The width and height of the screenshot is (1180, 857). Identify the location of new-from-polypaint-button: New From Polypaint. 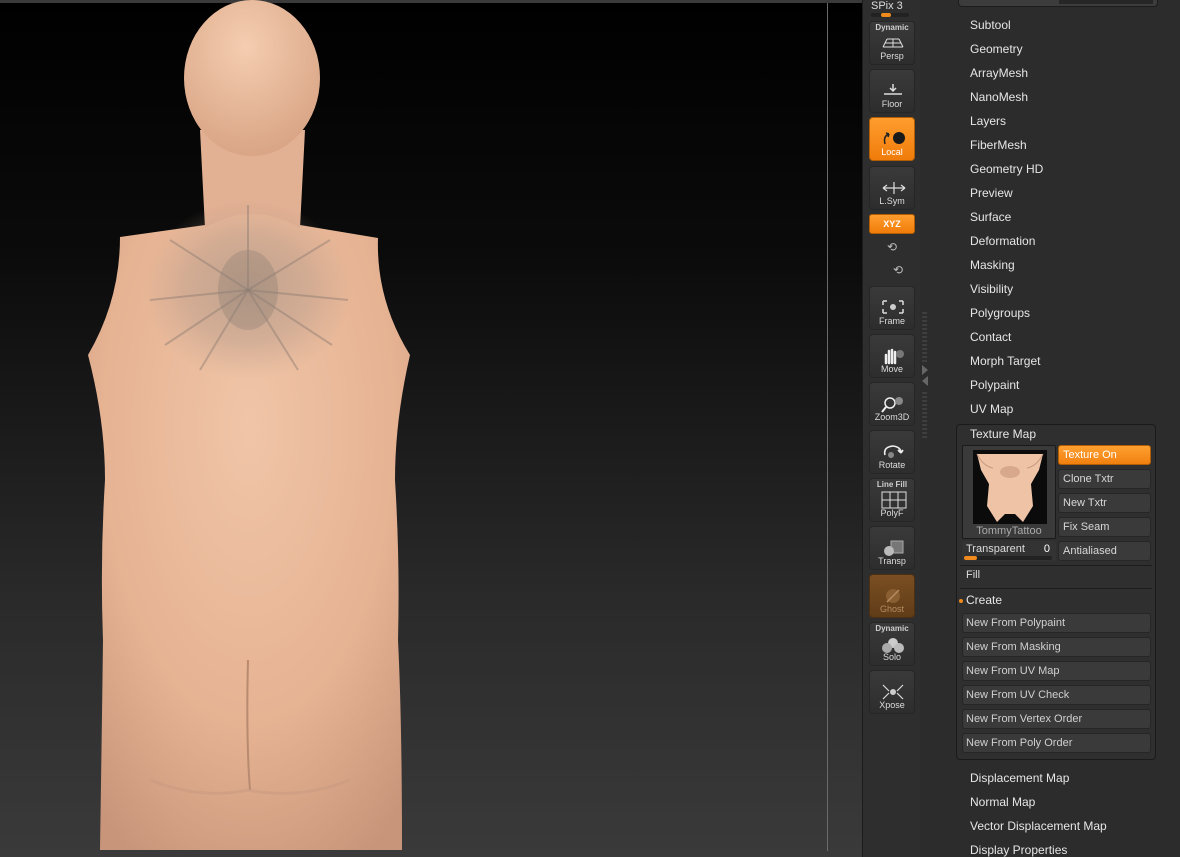
(1056, 623).